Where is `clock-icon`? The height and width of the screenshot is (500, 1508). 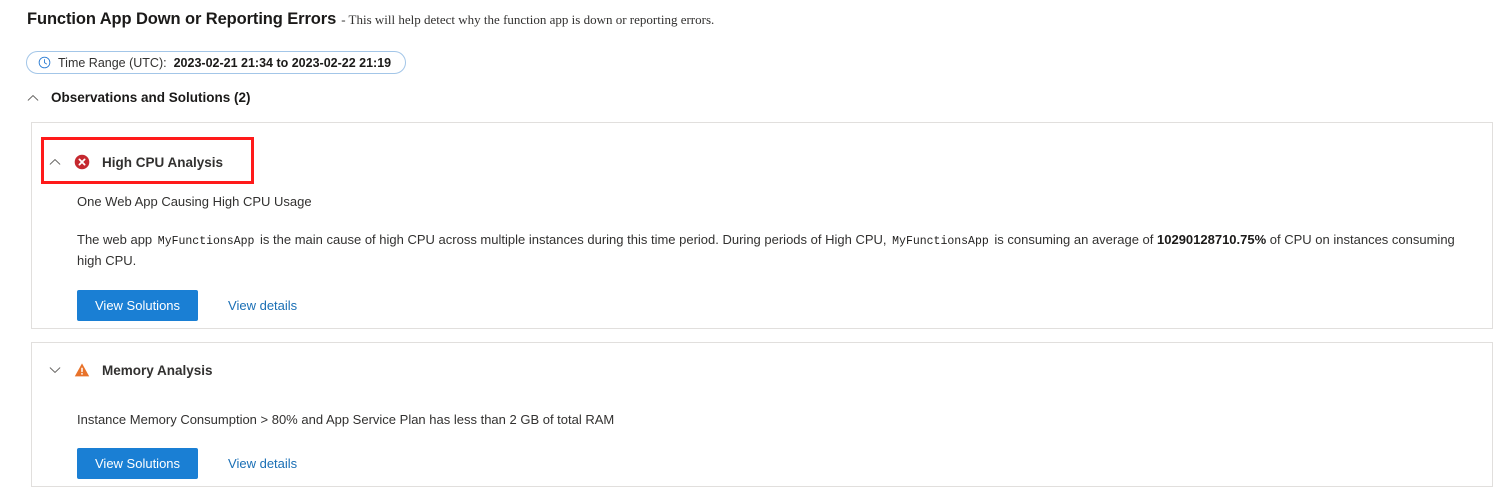 clock-icon is located at coordinates (44, 62).